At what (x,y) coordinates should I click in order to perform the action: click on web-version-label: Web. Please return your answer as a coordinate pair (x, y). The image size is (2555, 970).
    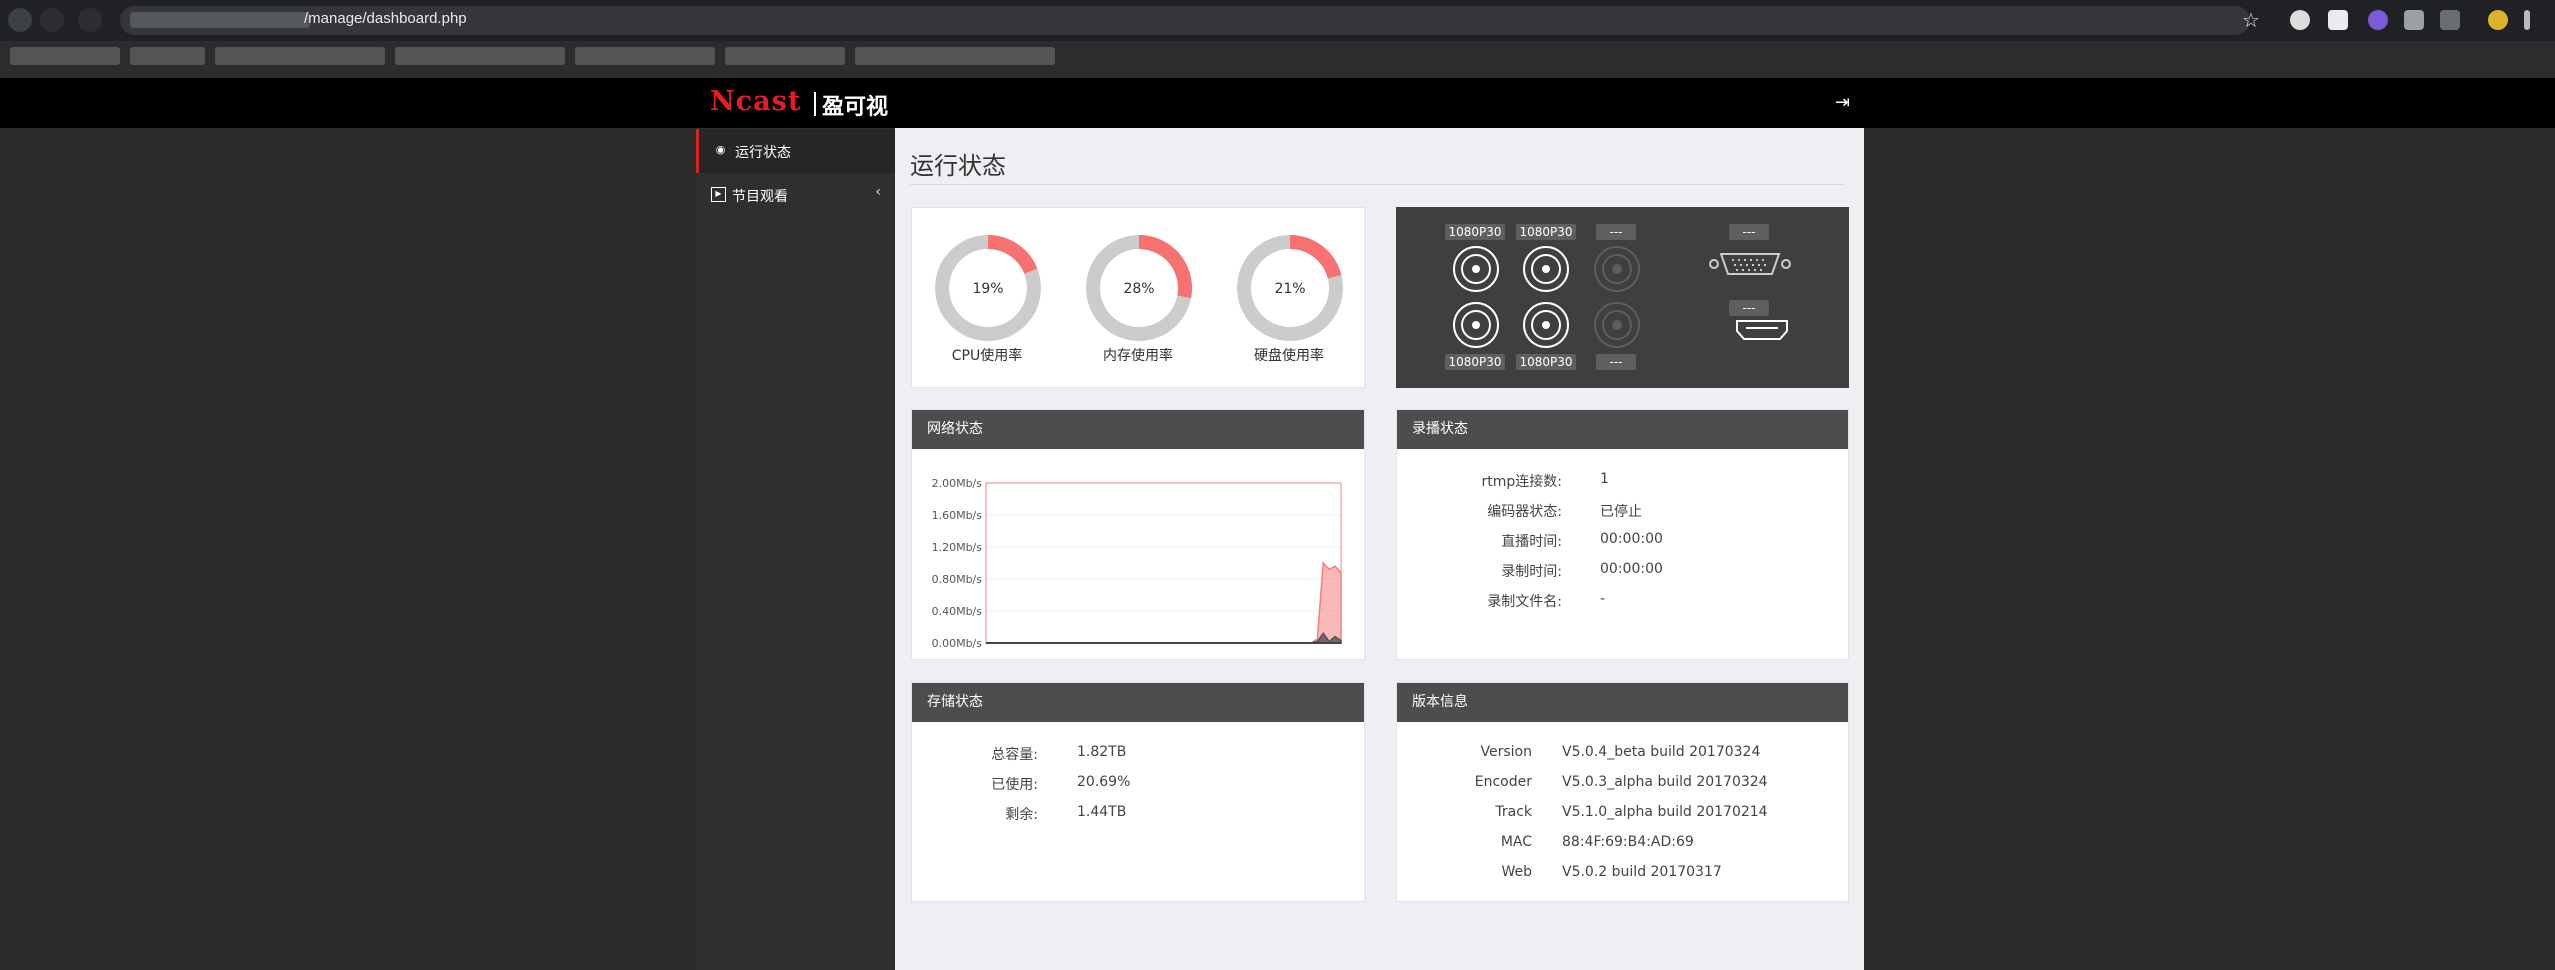
    Looking at the image, I should click on (1516, 872).